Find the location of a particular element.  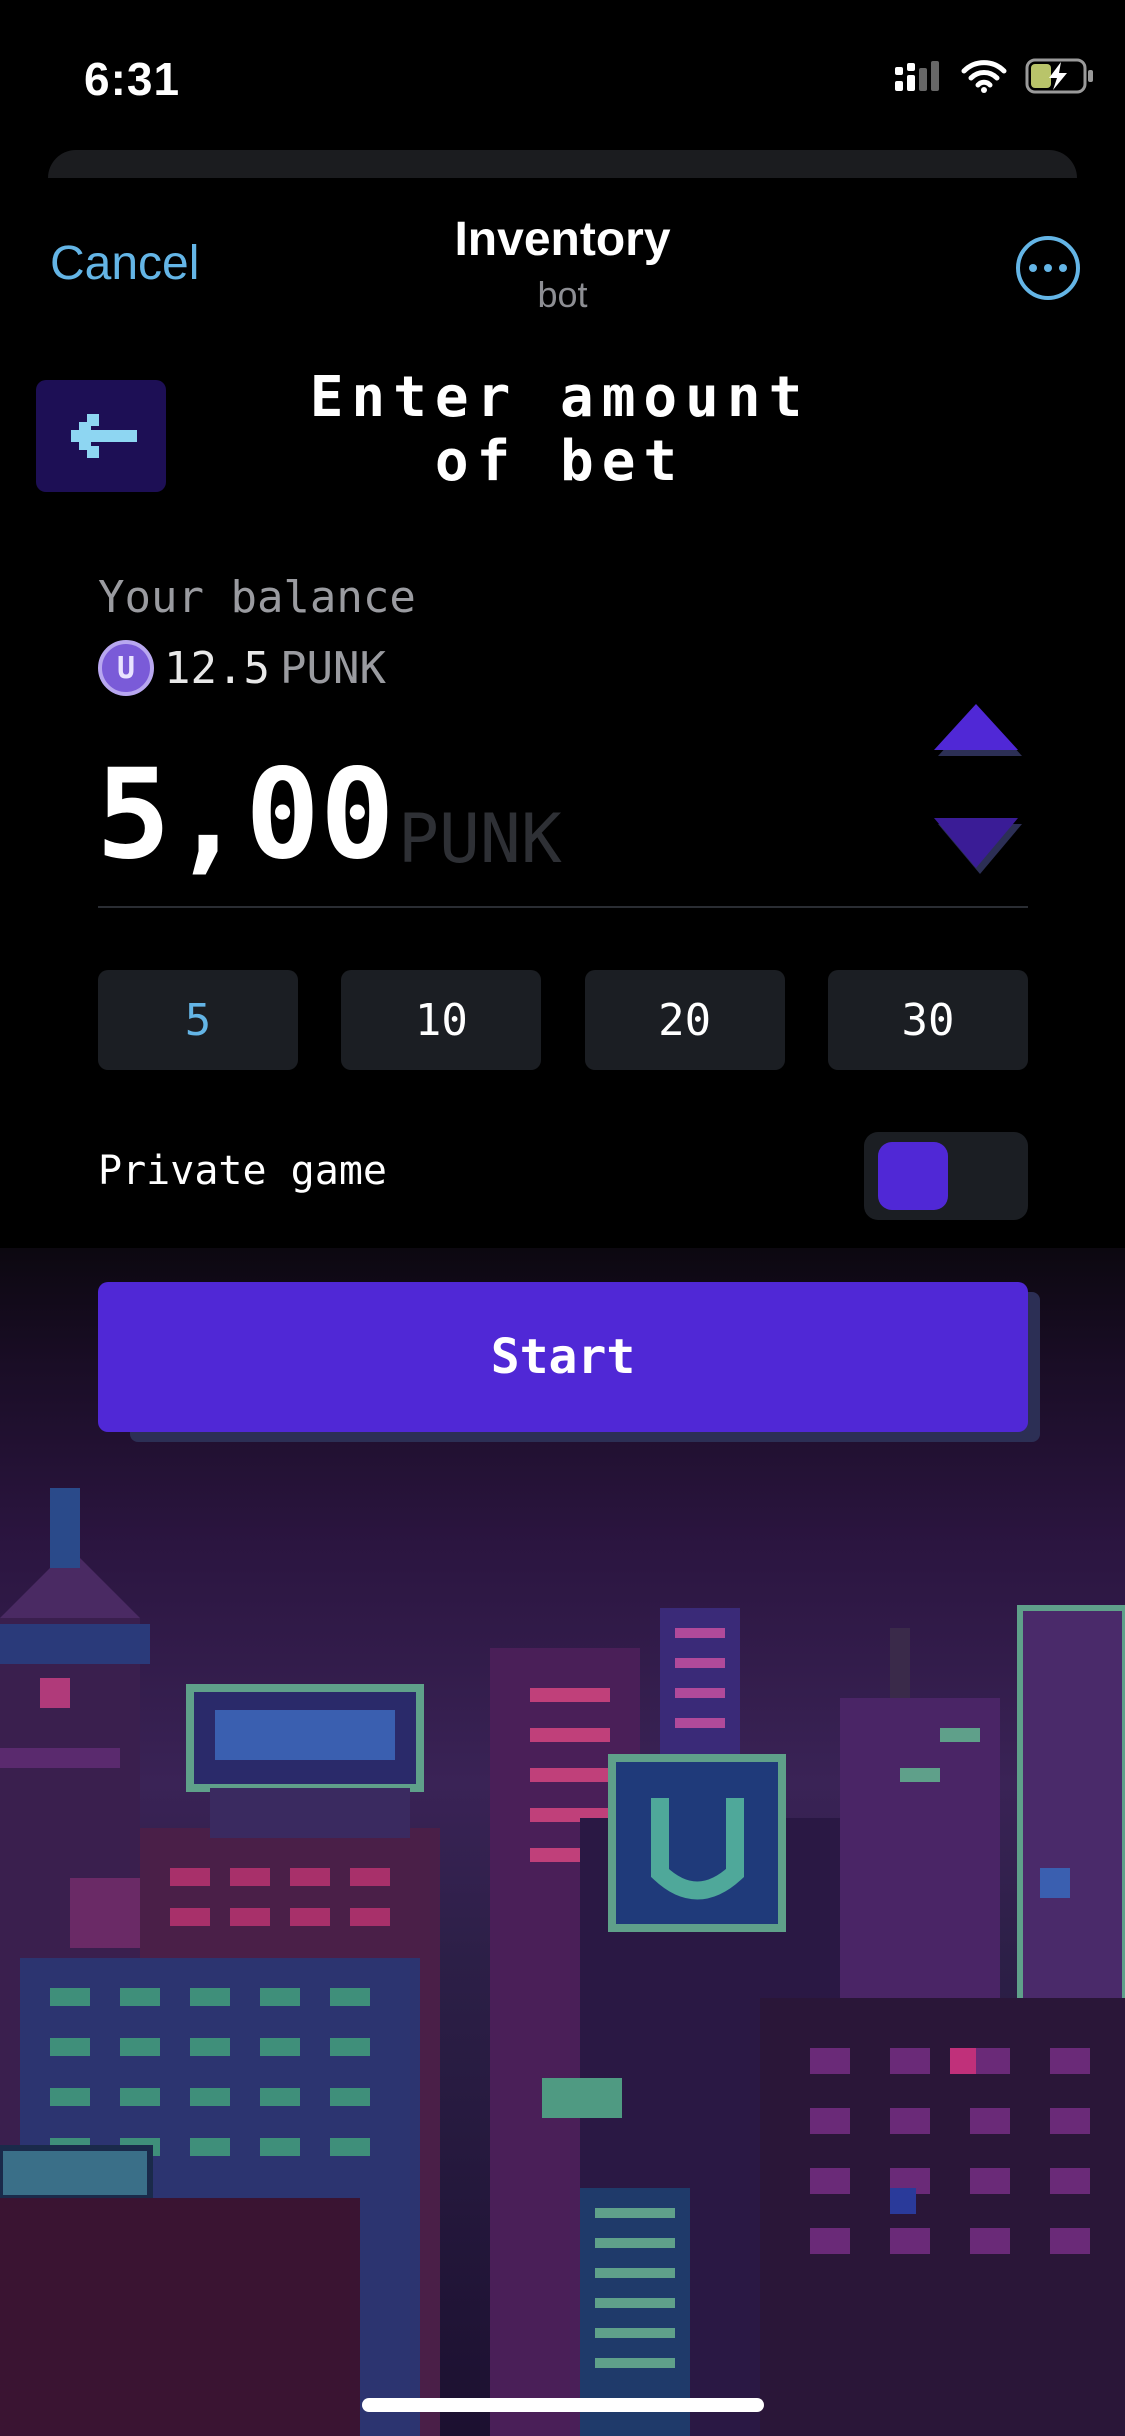

back-button is located at coordinates (101, 436).